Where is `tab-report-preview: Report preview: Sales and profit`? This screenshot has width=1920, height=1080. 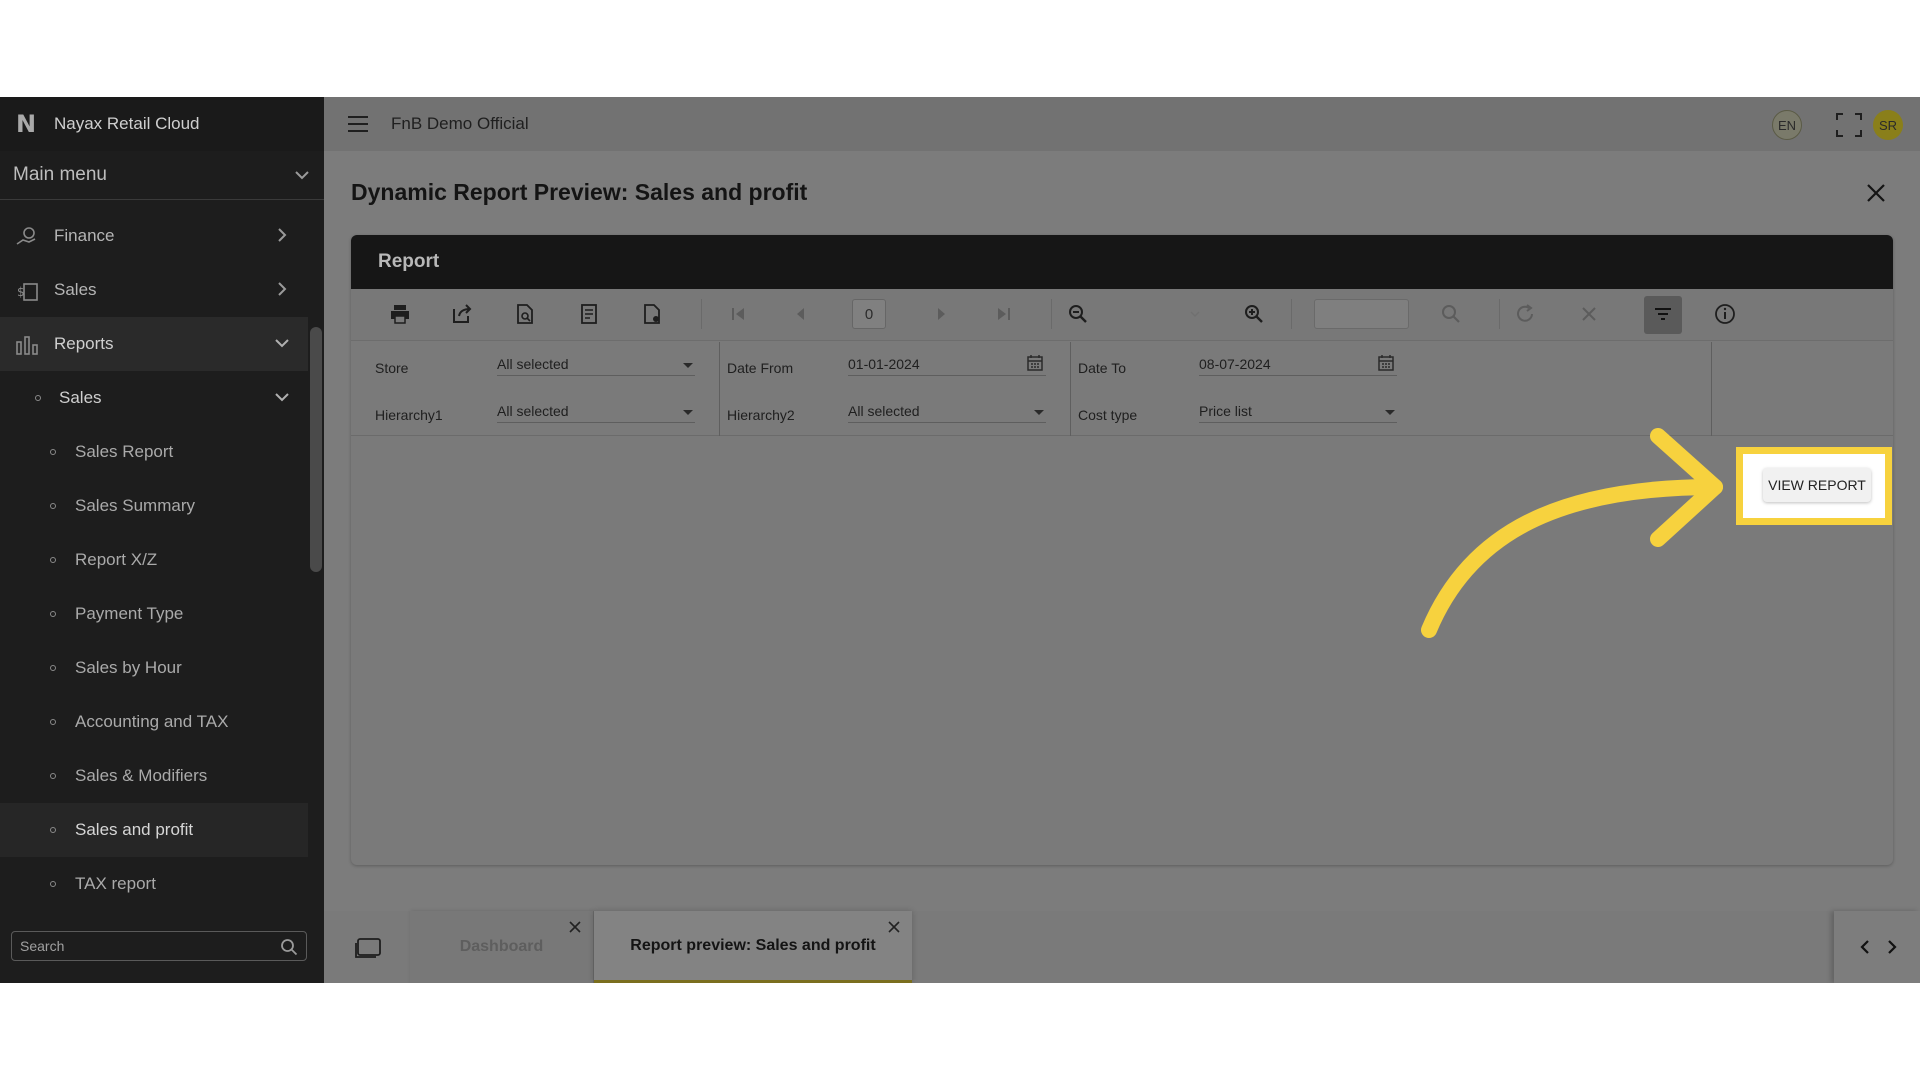
tab-report-preview: Report preview: Sales and profit is located at coordinates (753, 947).